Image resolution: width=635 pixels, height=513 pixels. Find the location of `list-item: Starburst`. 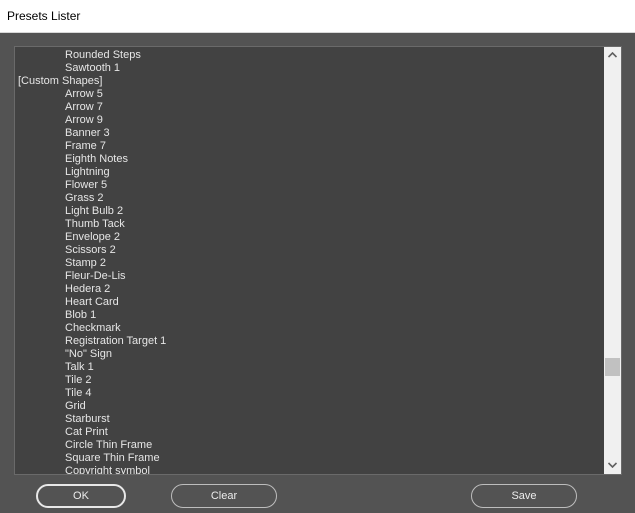

list-item: Starburst is located at coordinates (309, 419).